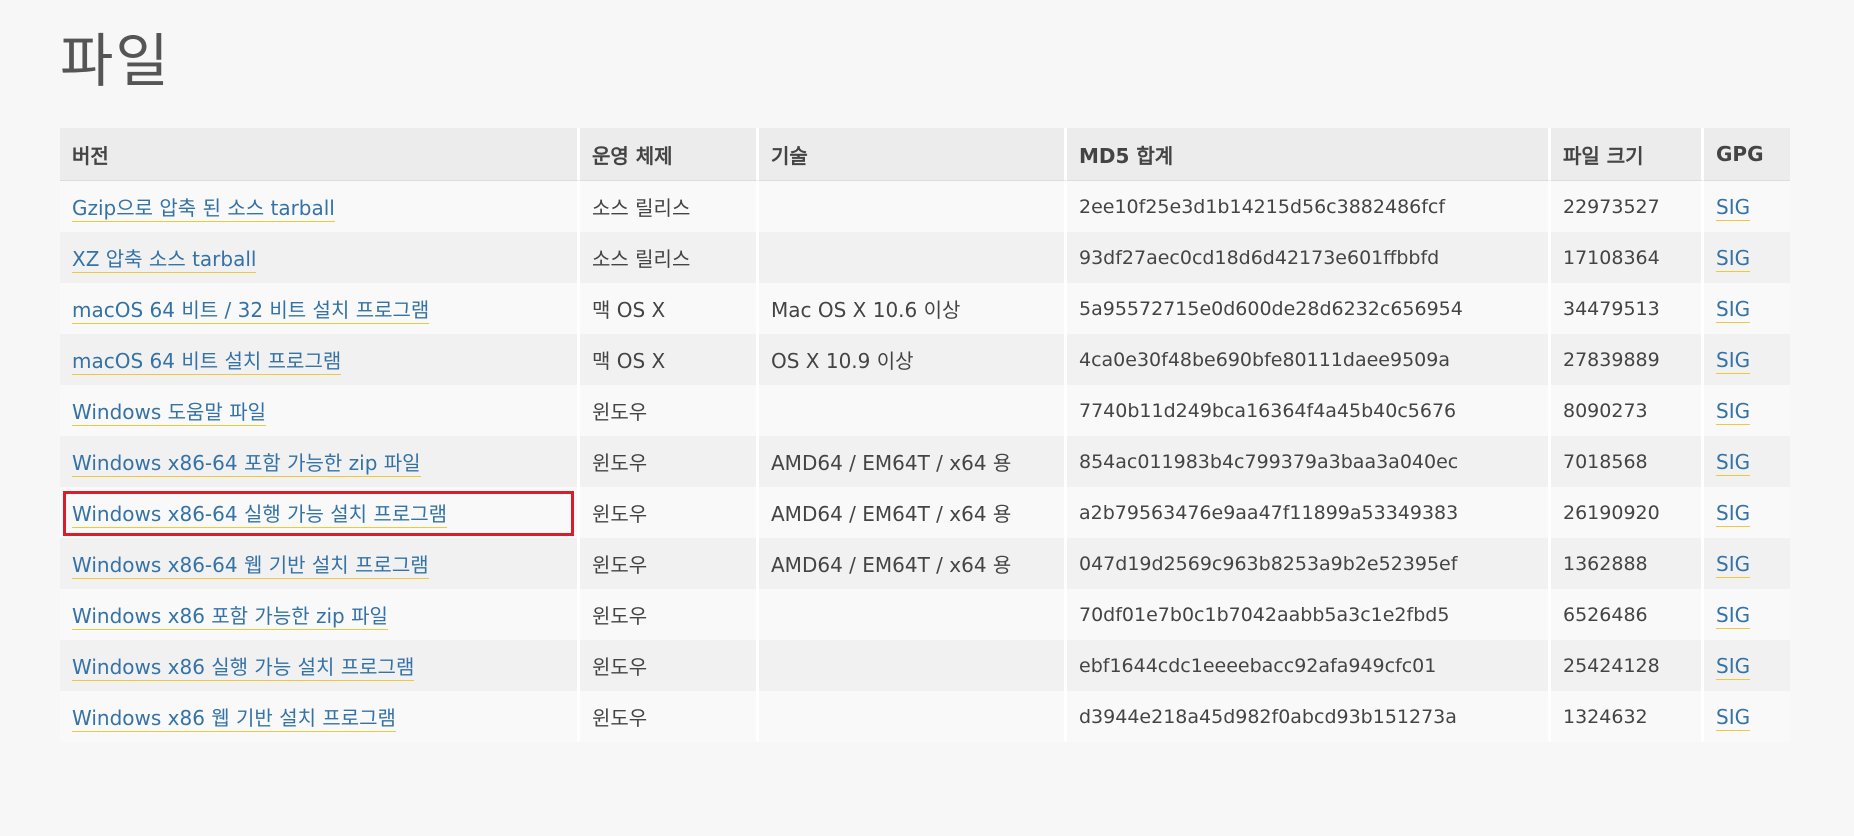  I want to click on version-cell: Windows 도움말 파일, so click(320, 410).